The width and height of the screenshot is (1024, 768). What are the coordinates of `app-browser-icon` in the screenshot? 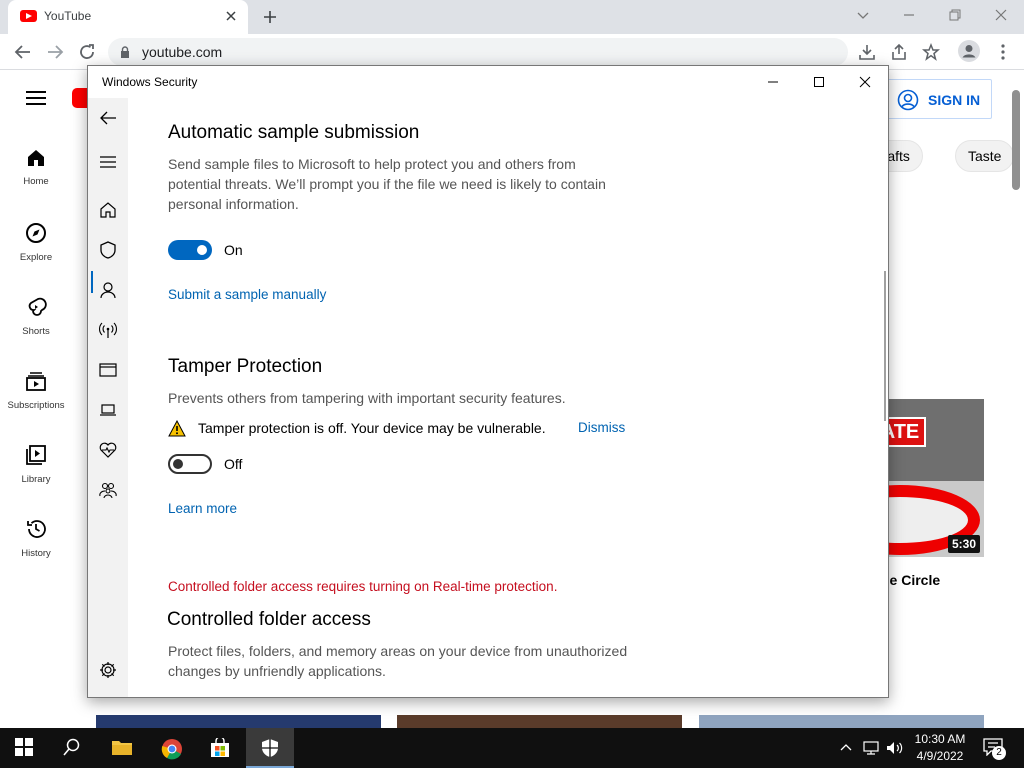 It's located at (108, 370).